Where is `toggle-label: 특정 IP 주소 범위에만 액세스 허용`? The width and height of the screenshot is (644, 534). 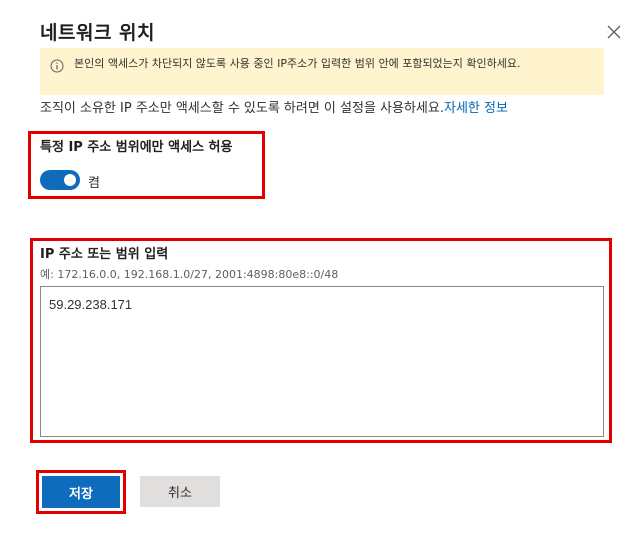
toggle-label: 특정 IP 주소 범위에만 액세스 허용 is located at coordinates (136, 147).